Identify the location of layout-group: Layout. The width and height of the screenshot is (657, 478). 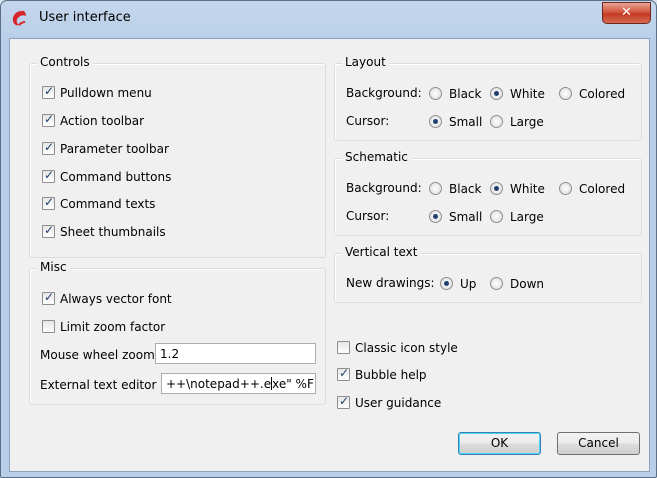
(488, 98).